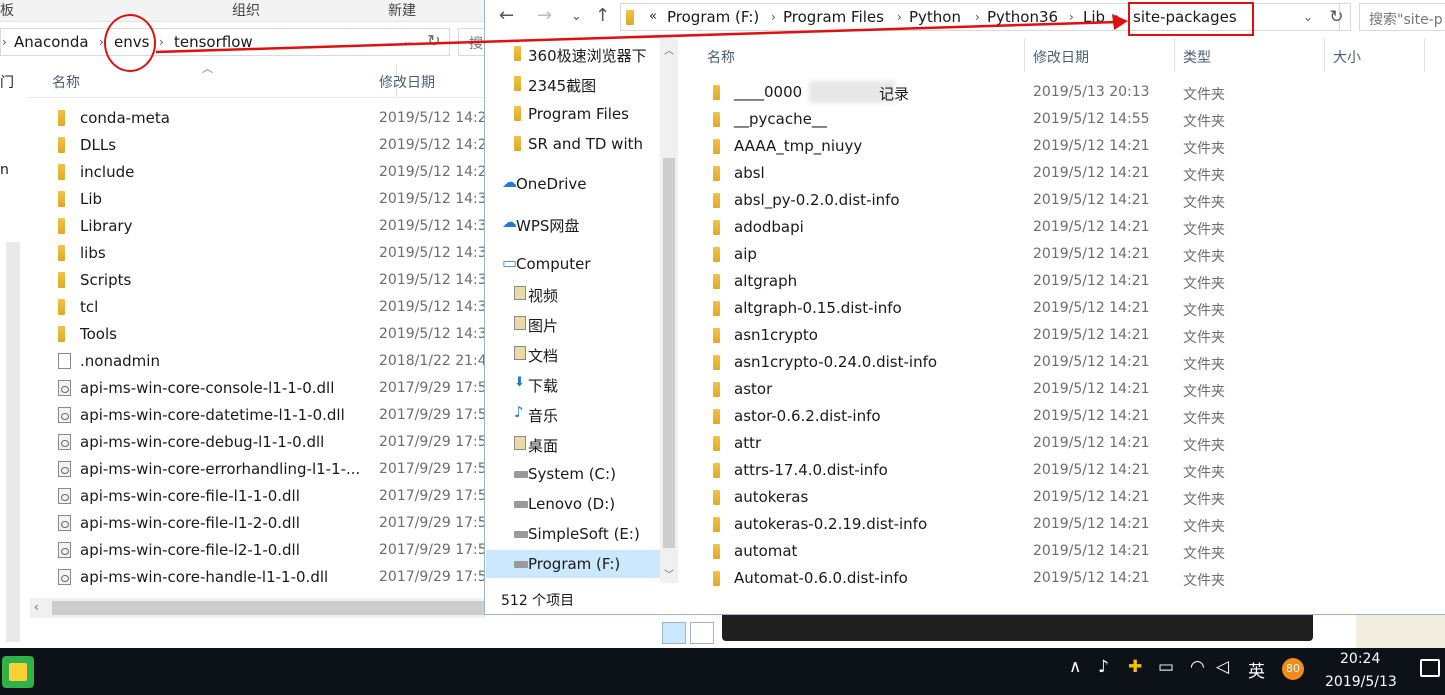 This screenshot has height=695, width=1445. I want to click on breadcrumb-item: Python36, so click(1022, 17).